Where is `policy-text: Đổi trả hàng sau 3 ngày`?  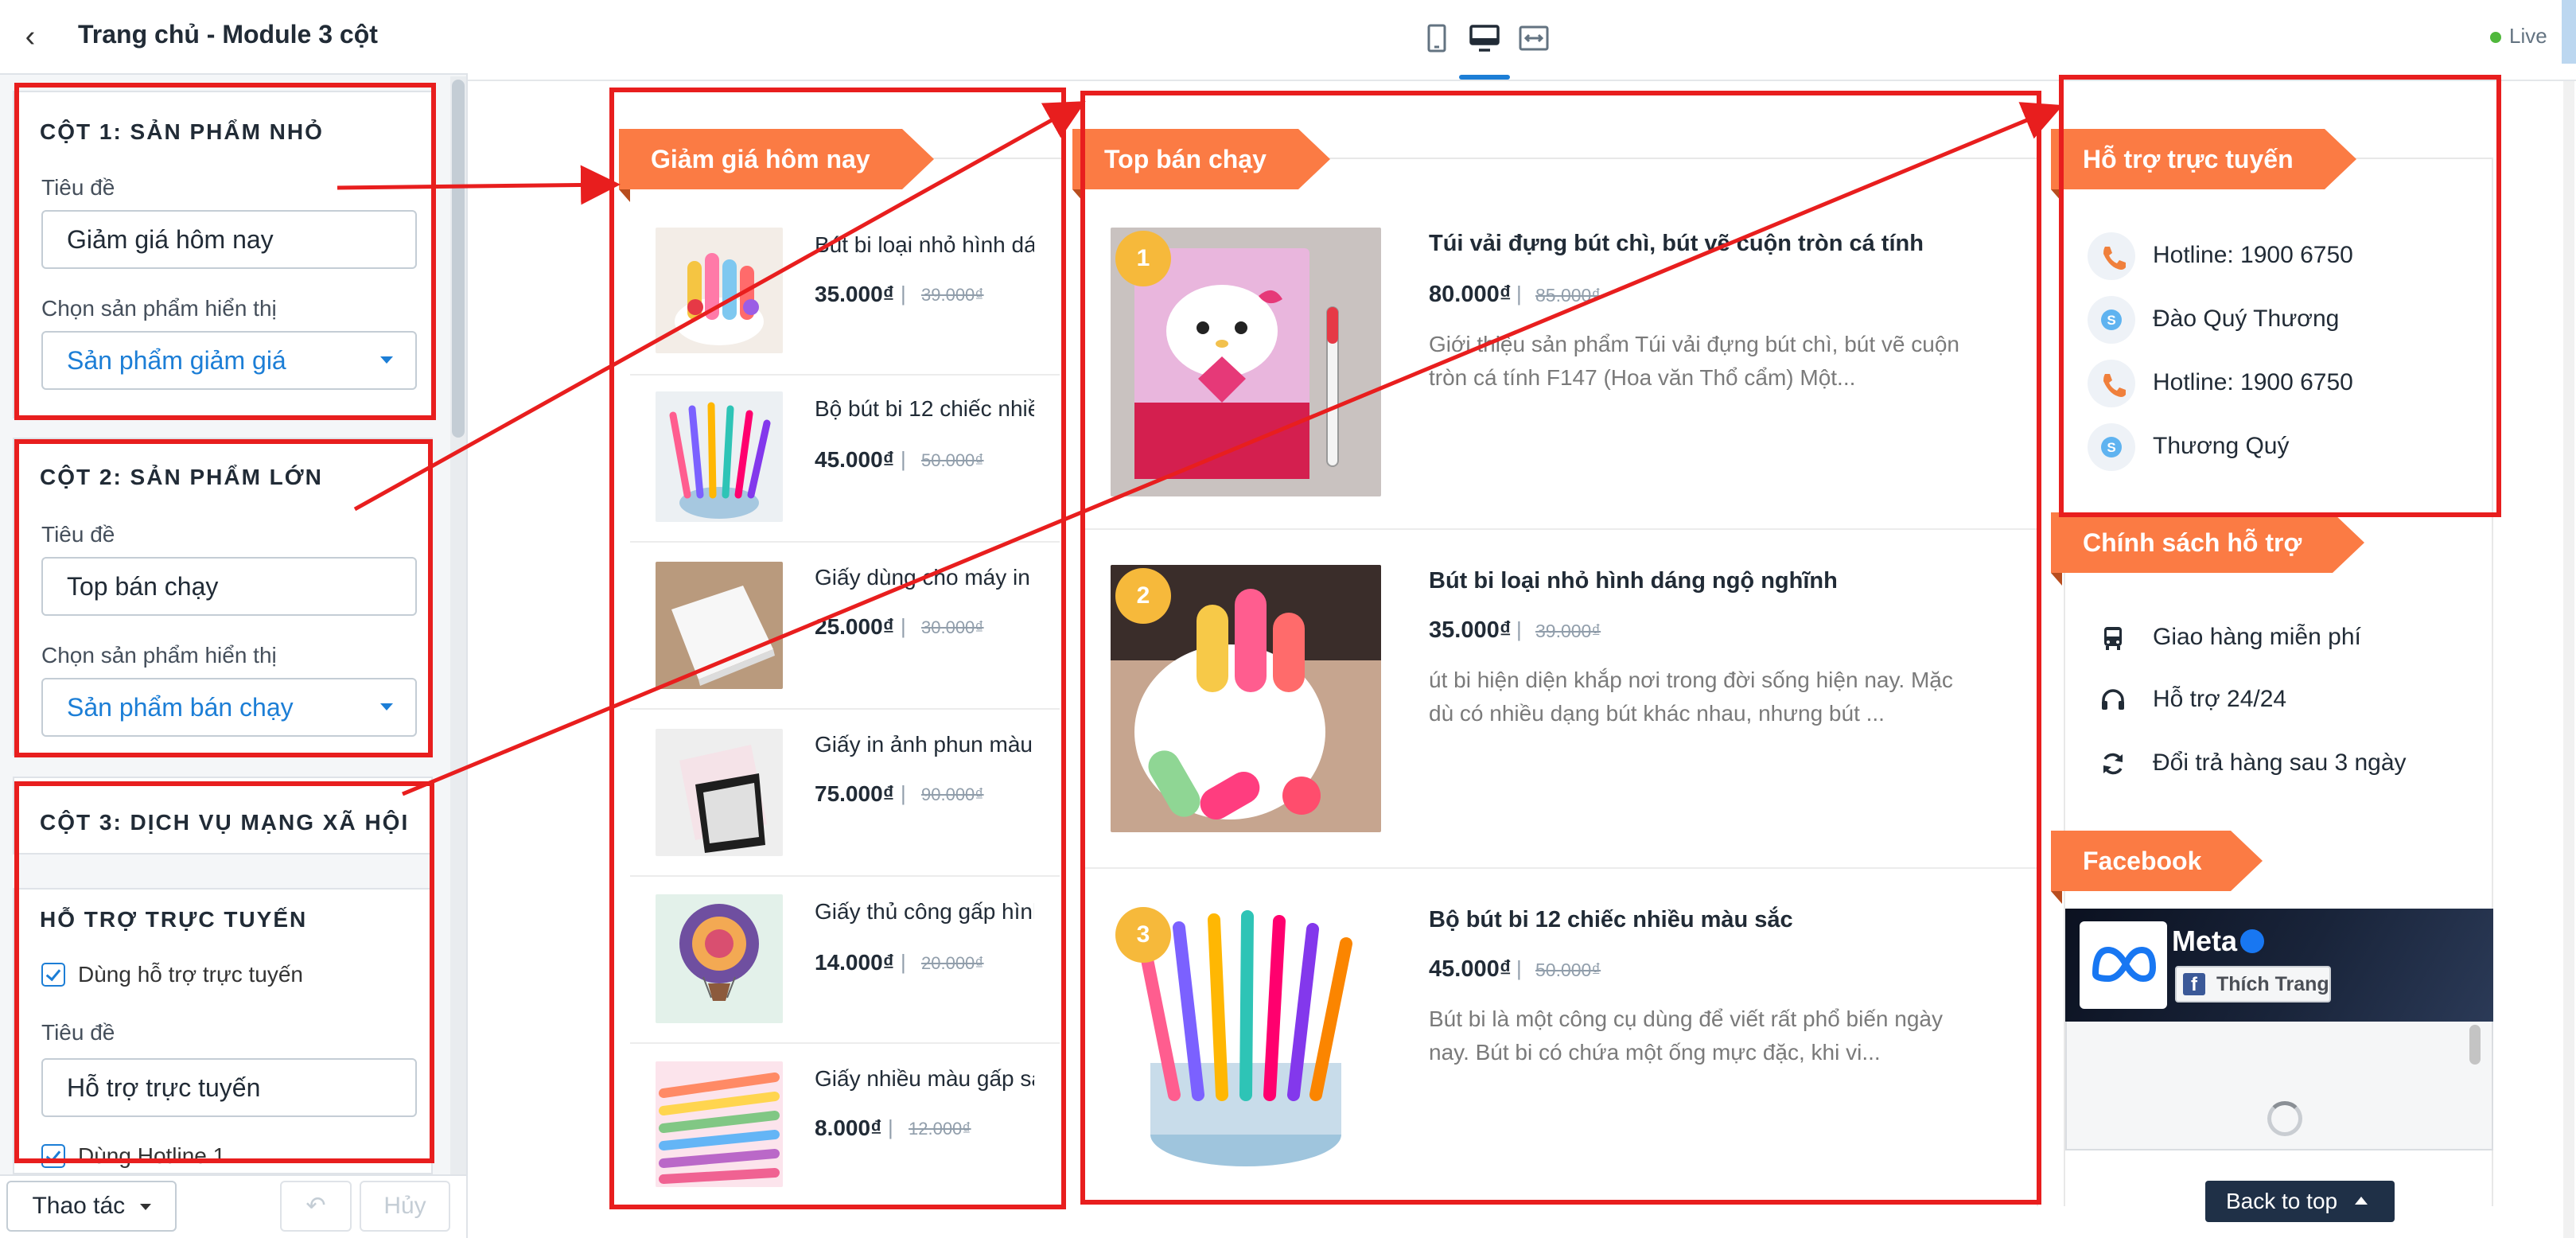
policy-text: Đổi trả hàng sau 3 ngày is located at coordinates (2280, 762).